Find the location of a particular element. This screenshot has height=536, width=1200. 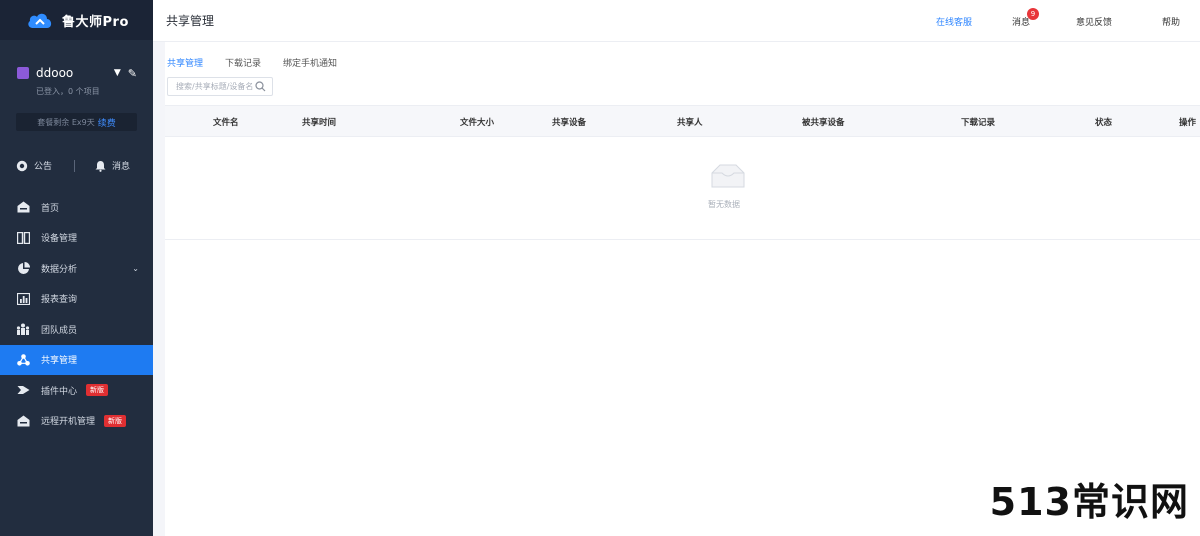

cloud-logo-icon is located at coordinates (40, 20).